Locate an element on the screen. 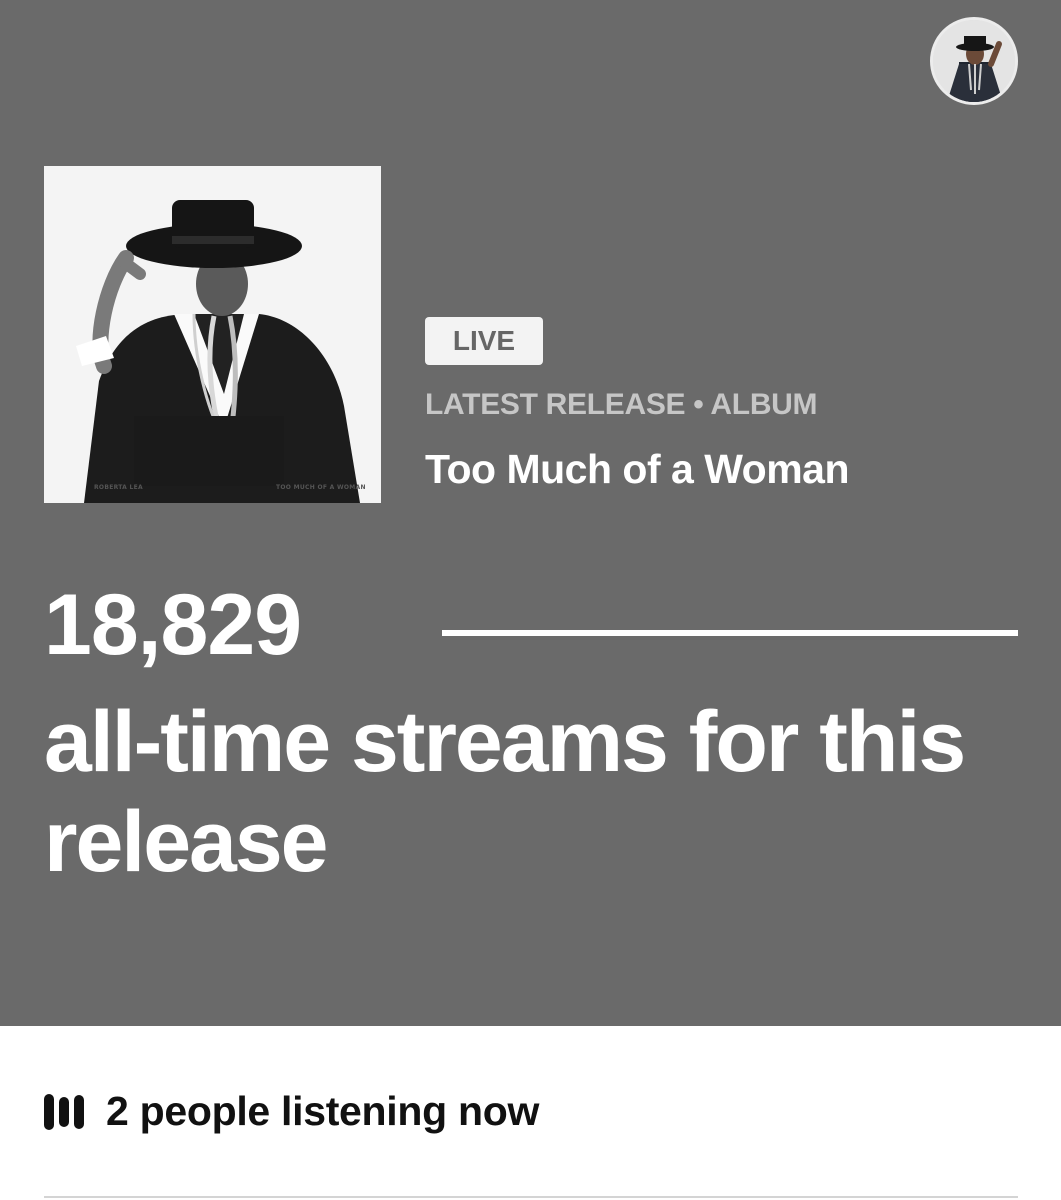 The height and width of the screenshot is (1200, 1061). release-type-label: LATEST RELEASE • ALBUM is located at coordinates (621, 404).